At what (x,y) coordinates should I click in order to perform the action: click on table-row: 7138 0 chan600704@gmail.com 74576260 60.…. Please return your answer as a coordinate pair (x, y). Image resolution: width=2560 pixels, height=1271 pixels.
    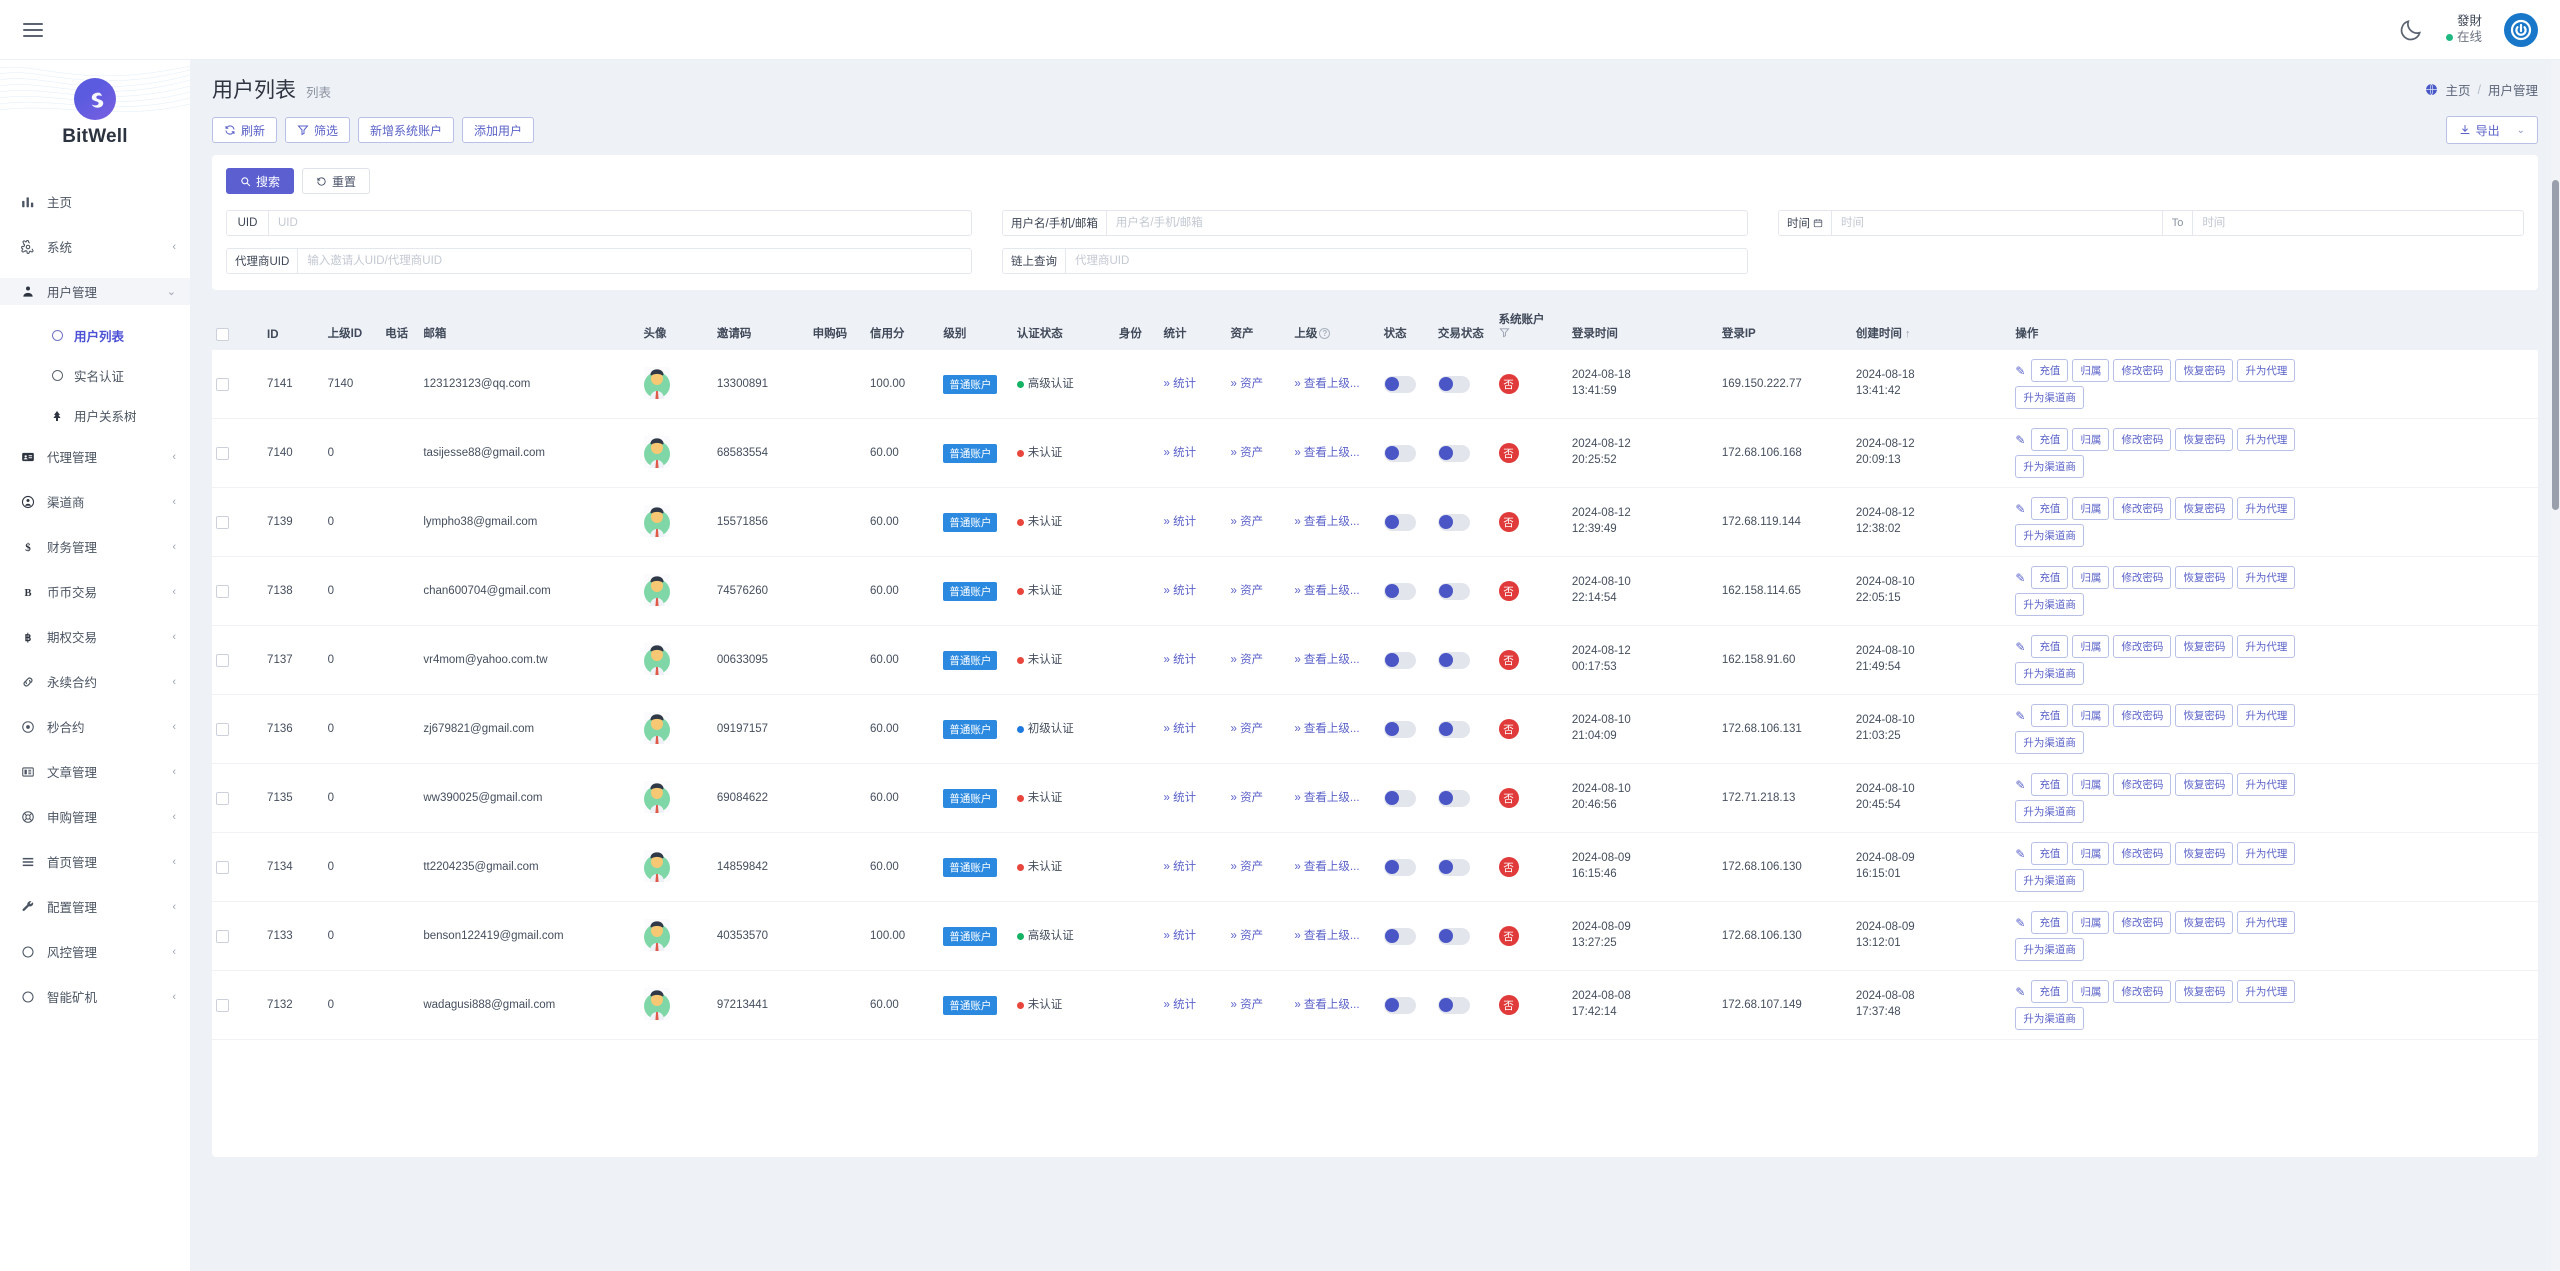
    Looking at the image, I should click on (1375, 591).